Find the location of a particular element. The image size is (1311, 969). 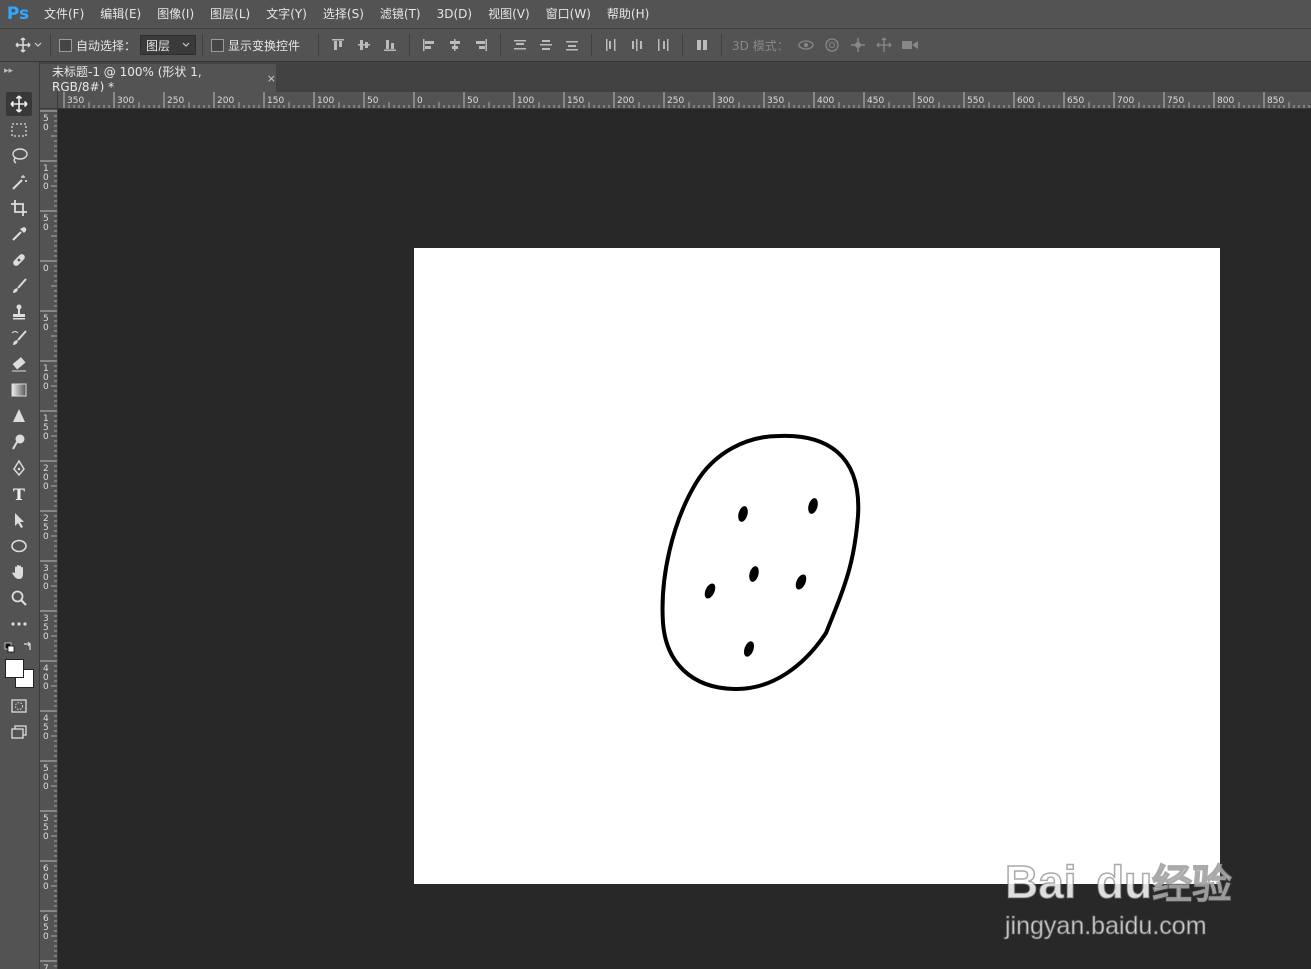

menu-window: 窗口(W) is located at coordinates (568, 14).